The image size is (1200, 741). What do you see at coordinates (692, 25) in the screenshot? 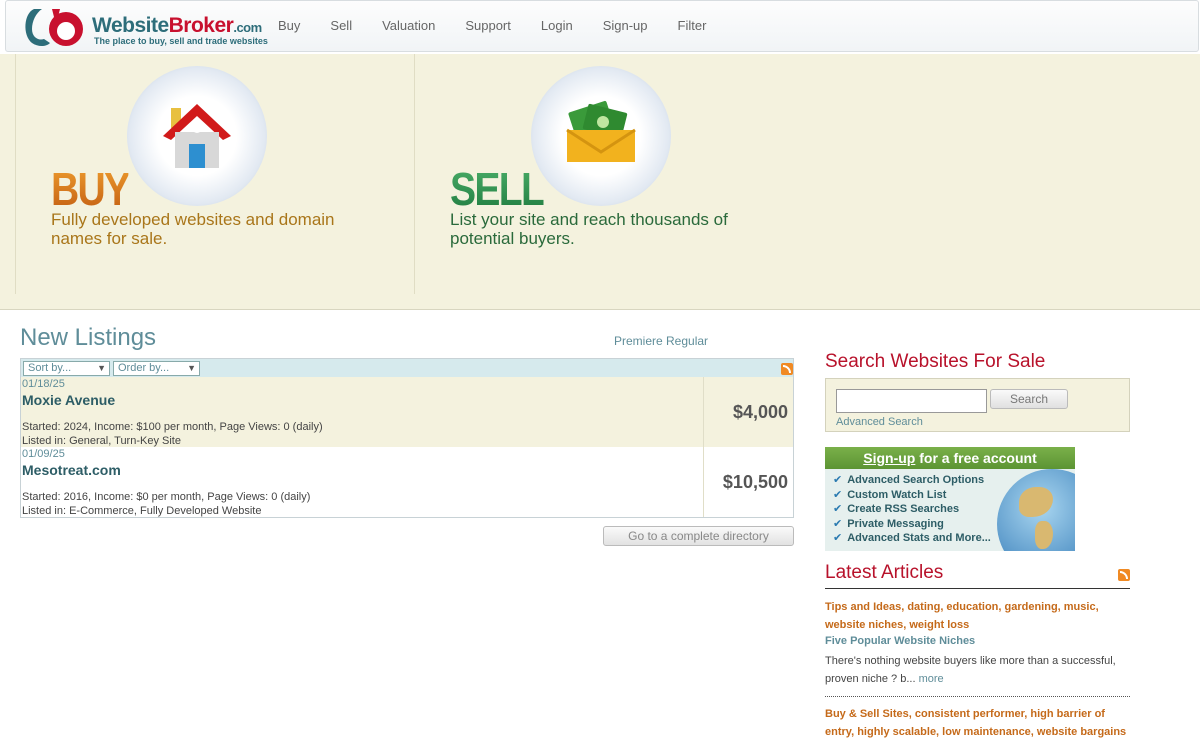
I see `nav-filter: Filter` at bounding box center [692, 25].